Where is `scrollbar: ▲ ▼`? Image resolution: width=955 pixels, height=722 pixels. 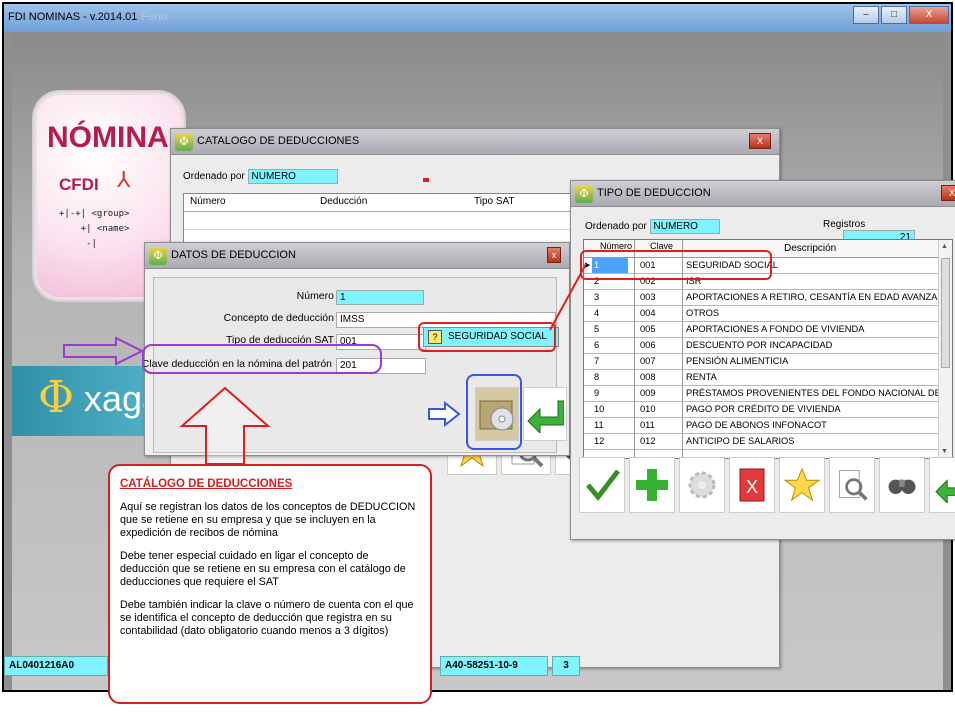 scrollbar: ▲ ▼ is located at coordinates (945, 349).